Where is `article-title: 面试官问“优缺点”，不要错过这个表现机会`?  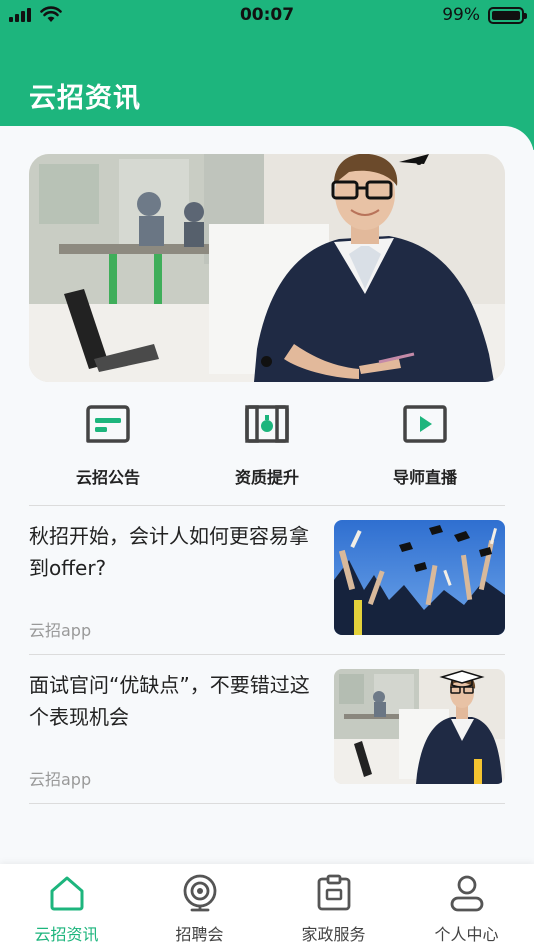 article-title: 面试官问“优缺点”，不要错过这个表现机会 is located at coordinates (172, 701).